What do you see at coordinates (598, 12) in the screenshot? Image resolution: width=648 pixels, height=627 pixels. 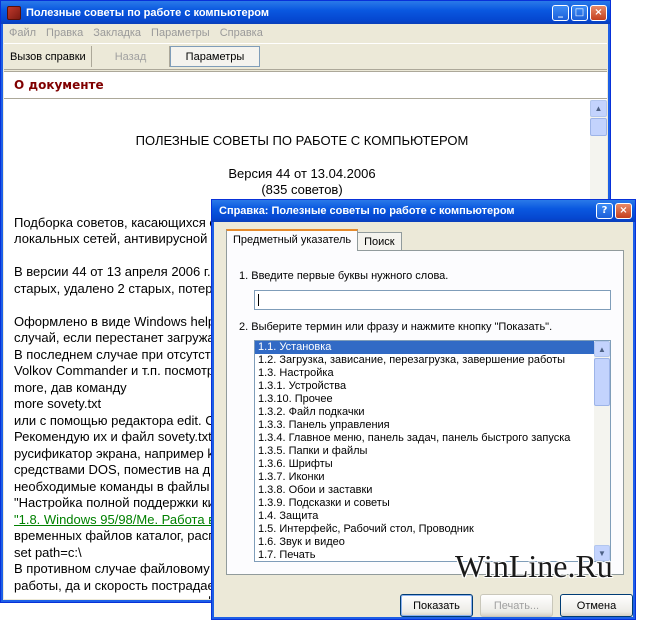 I see `close-button: ×` at bounding box center [598, 12].